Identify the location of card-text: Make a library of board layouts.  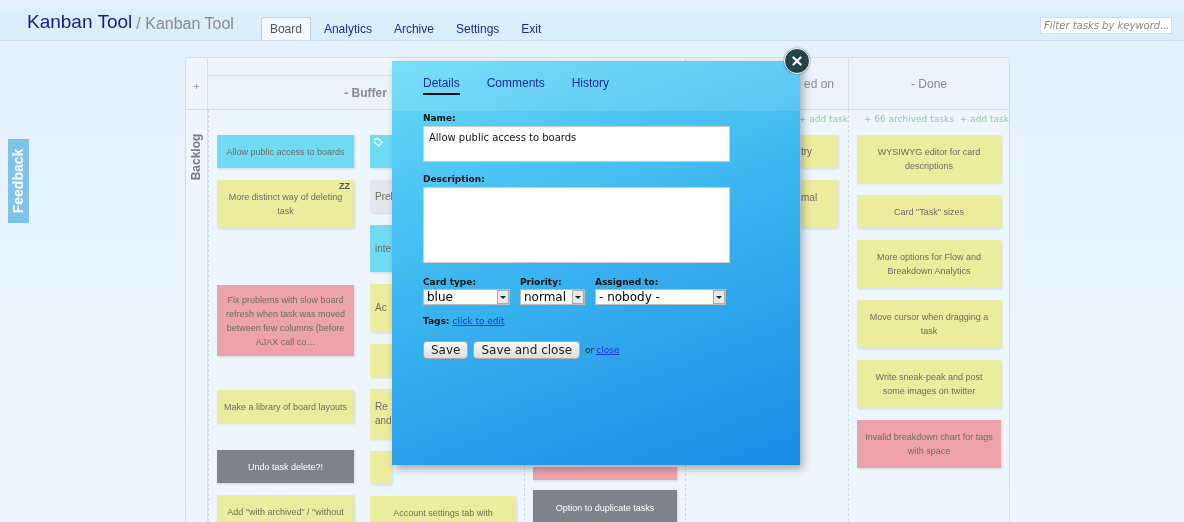
(285, 407).